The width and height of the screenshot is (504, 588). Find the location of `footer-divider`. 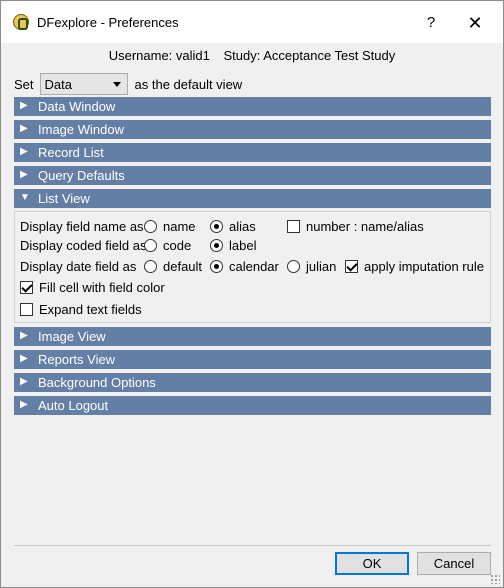

footer-divider is located at coordinates (252, 545).